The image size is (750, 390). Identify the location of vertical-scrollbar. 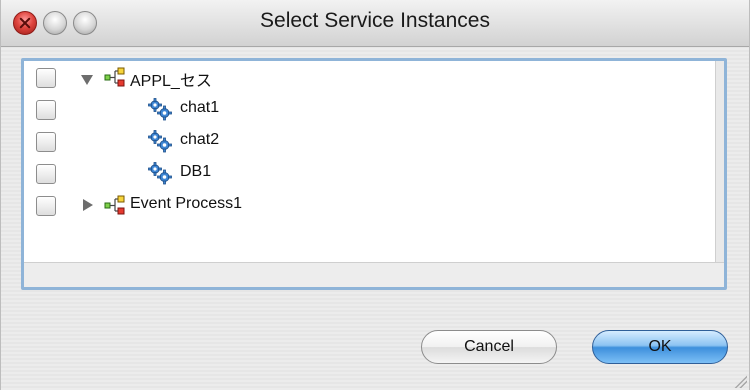
(719, 162).